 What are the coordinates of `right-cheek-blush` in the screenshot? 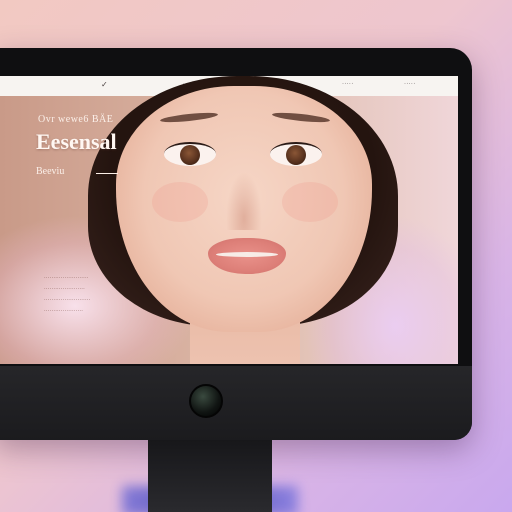 It's located at (310, 202).